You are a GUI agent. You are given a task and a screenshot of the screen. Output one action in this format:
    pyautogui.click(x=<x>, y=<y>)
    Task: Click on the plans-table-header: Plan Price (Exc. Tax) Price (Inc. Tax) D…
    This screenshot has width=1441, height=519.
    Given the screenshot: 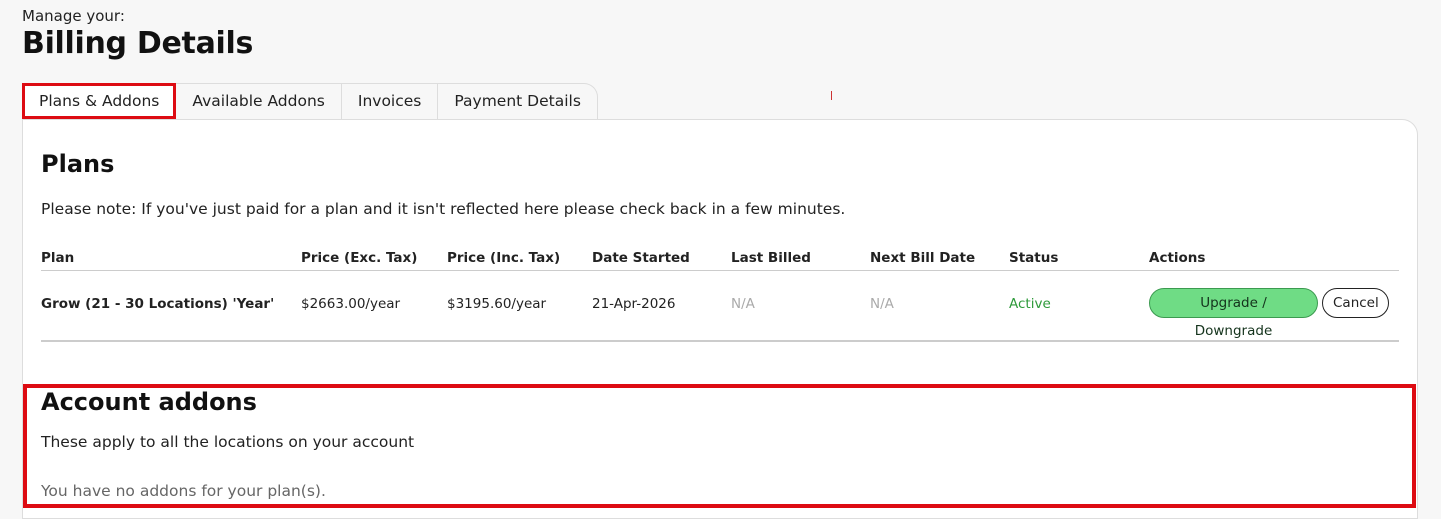 What is the action you would take?
    pyautogui.click(x=720, y=260)
    